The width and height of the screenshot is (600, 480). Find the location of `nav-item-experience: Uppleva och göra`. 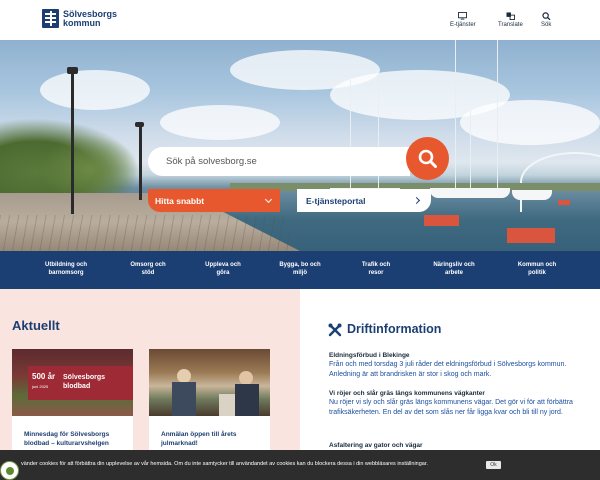

nav-item-experience: Uppleva och göra is located at coordinates (223, 269).